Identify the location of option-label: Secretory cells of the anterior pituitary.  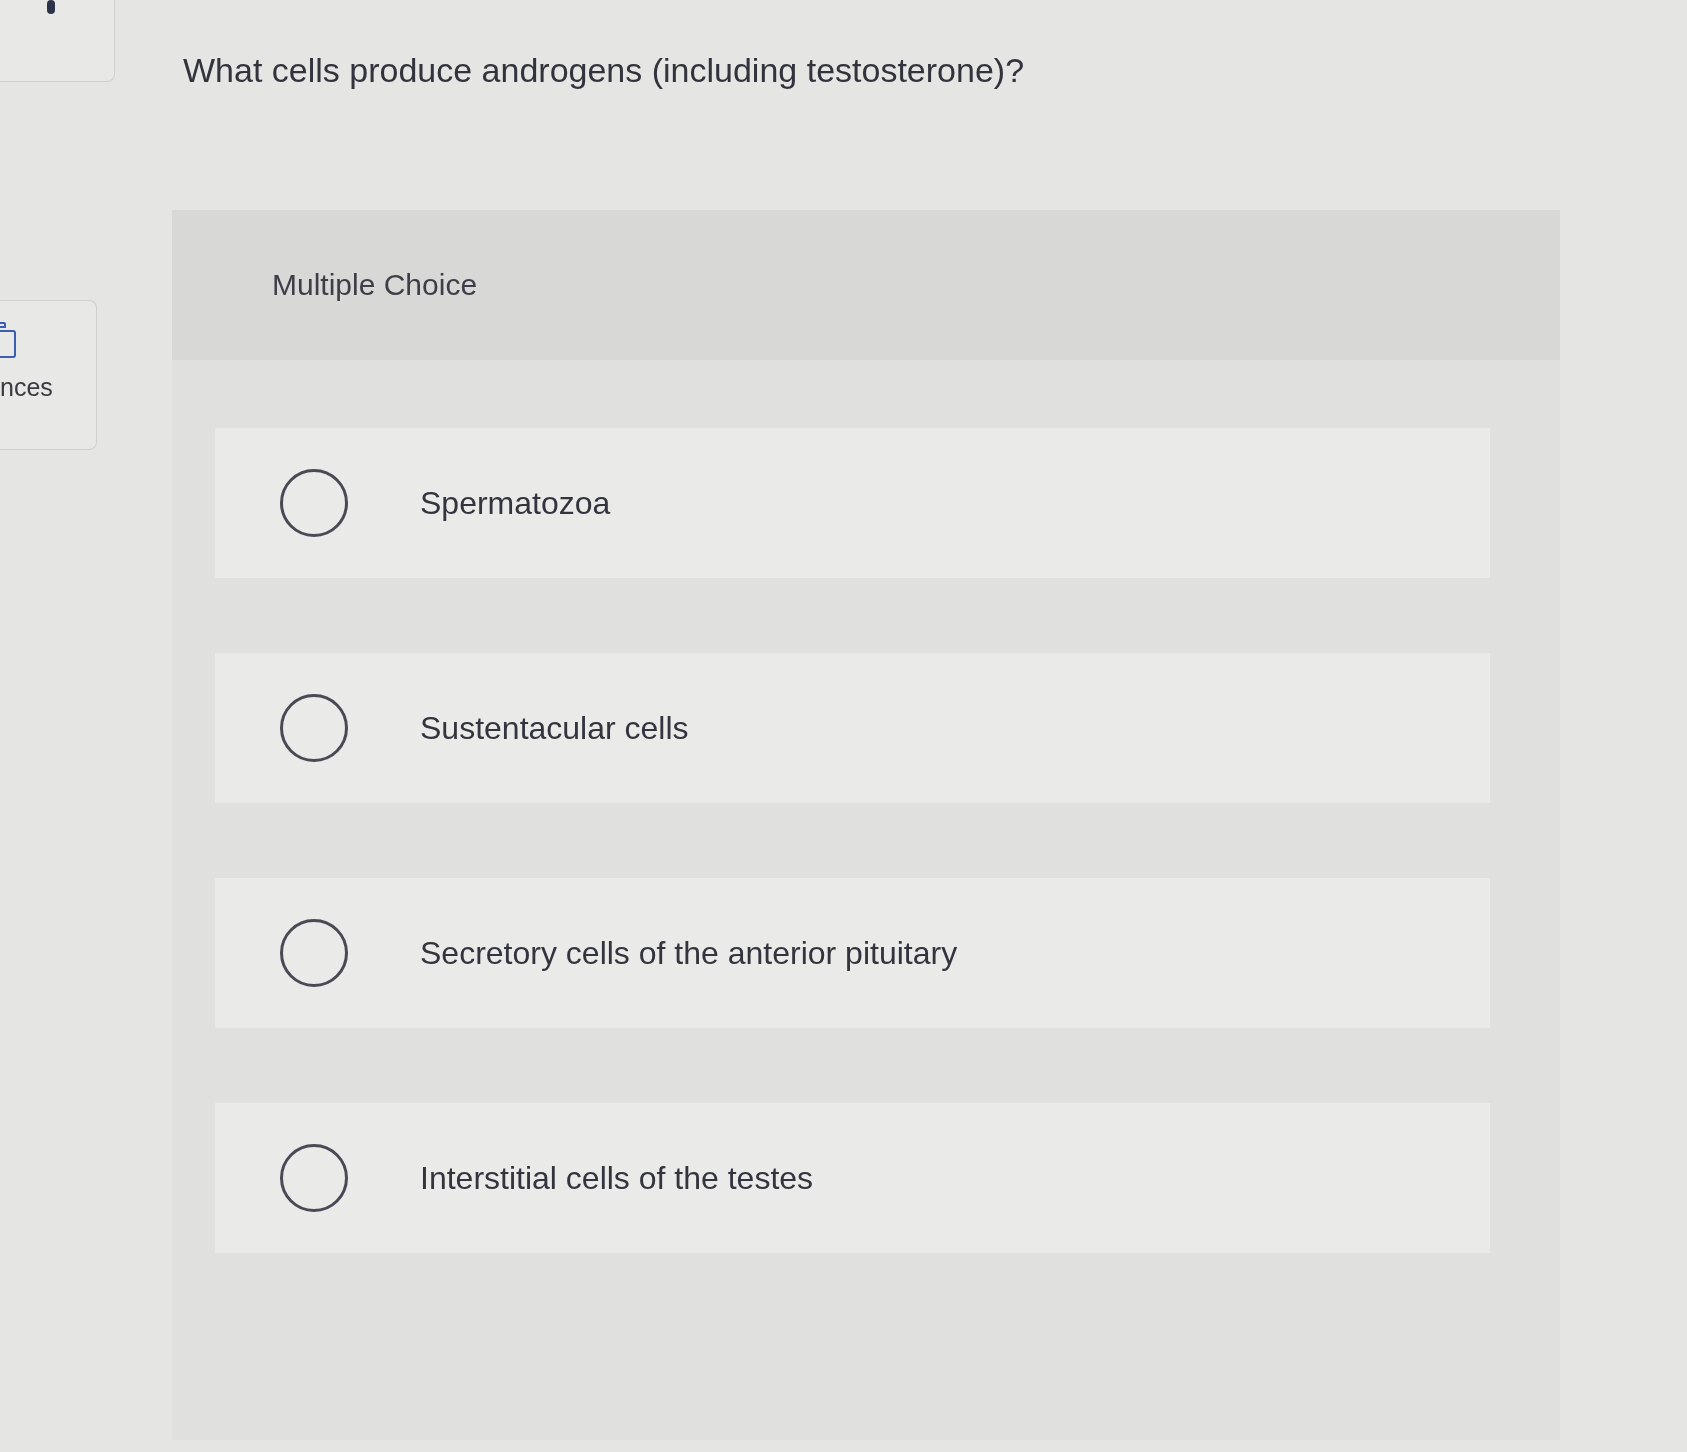
(689, 953).